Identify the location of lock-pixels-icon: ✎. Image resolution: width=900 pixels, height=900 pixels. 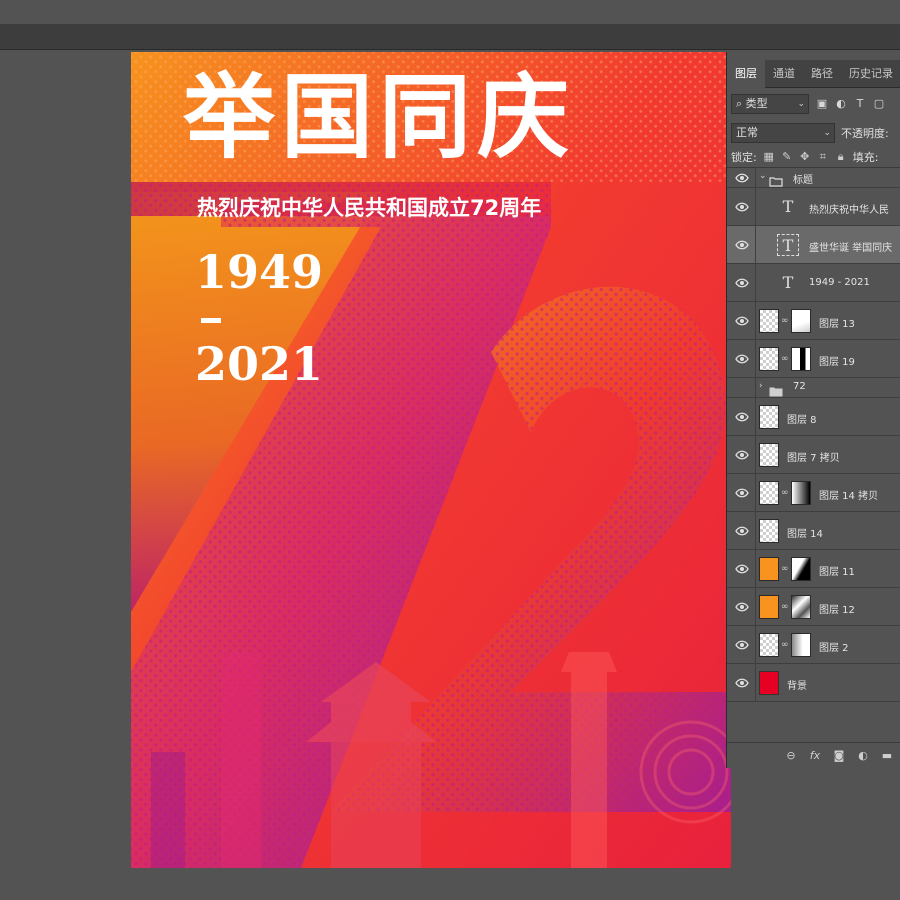
(787, 156).